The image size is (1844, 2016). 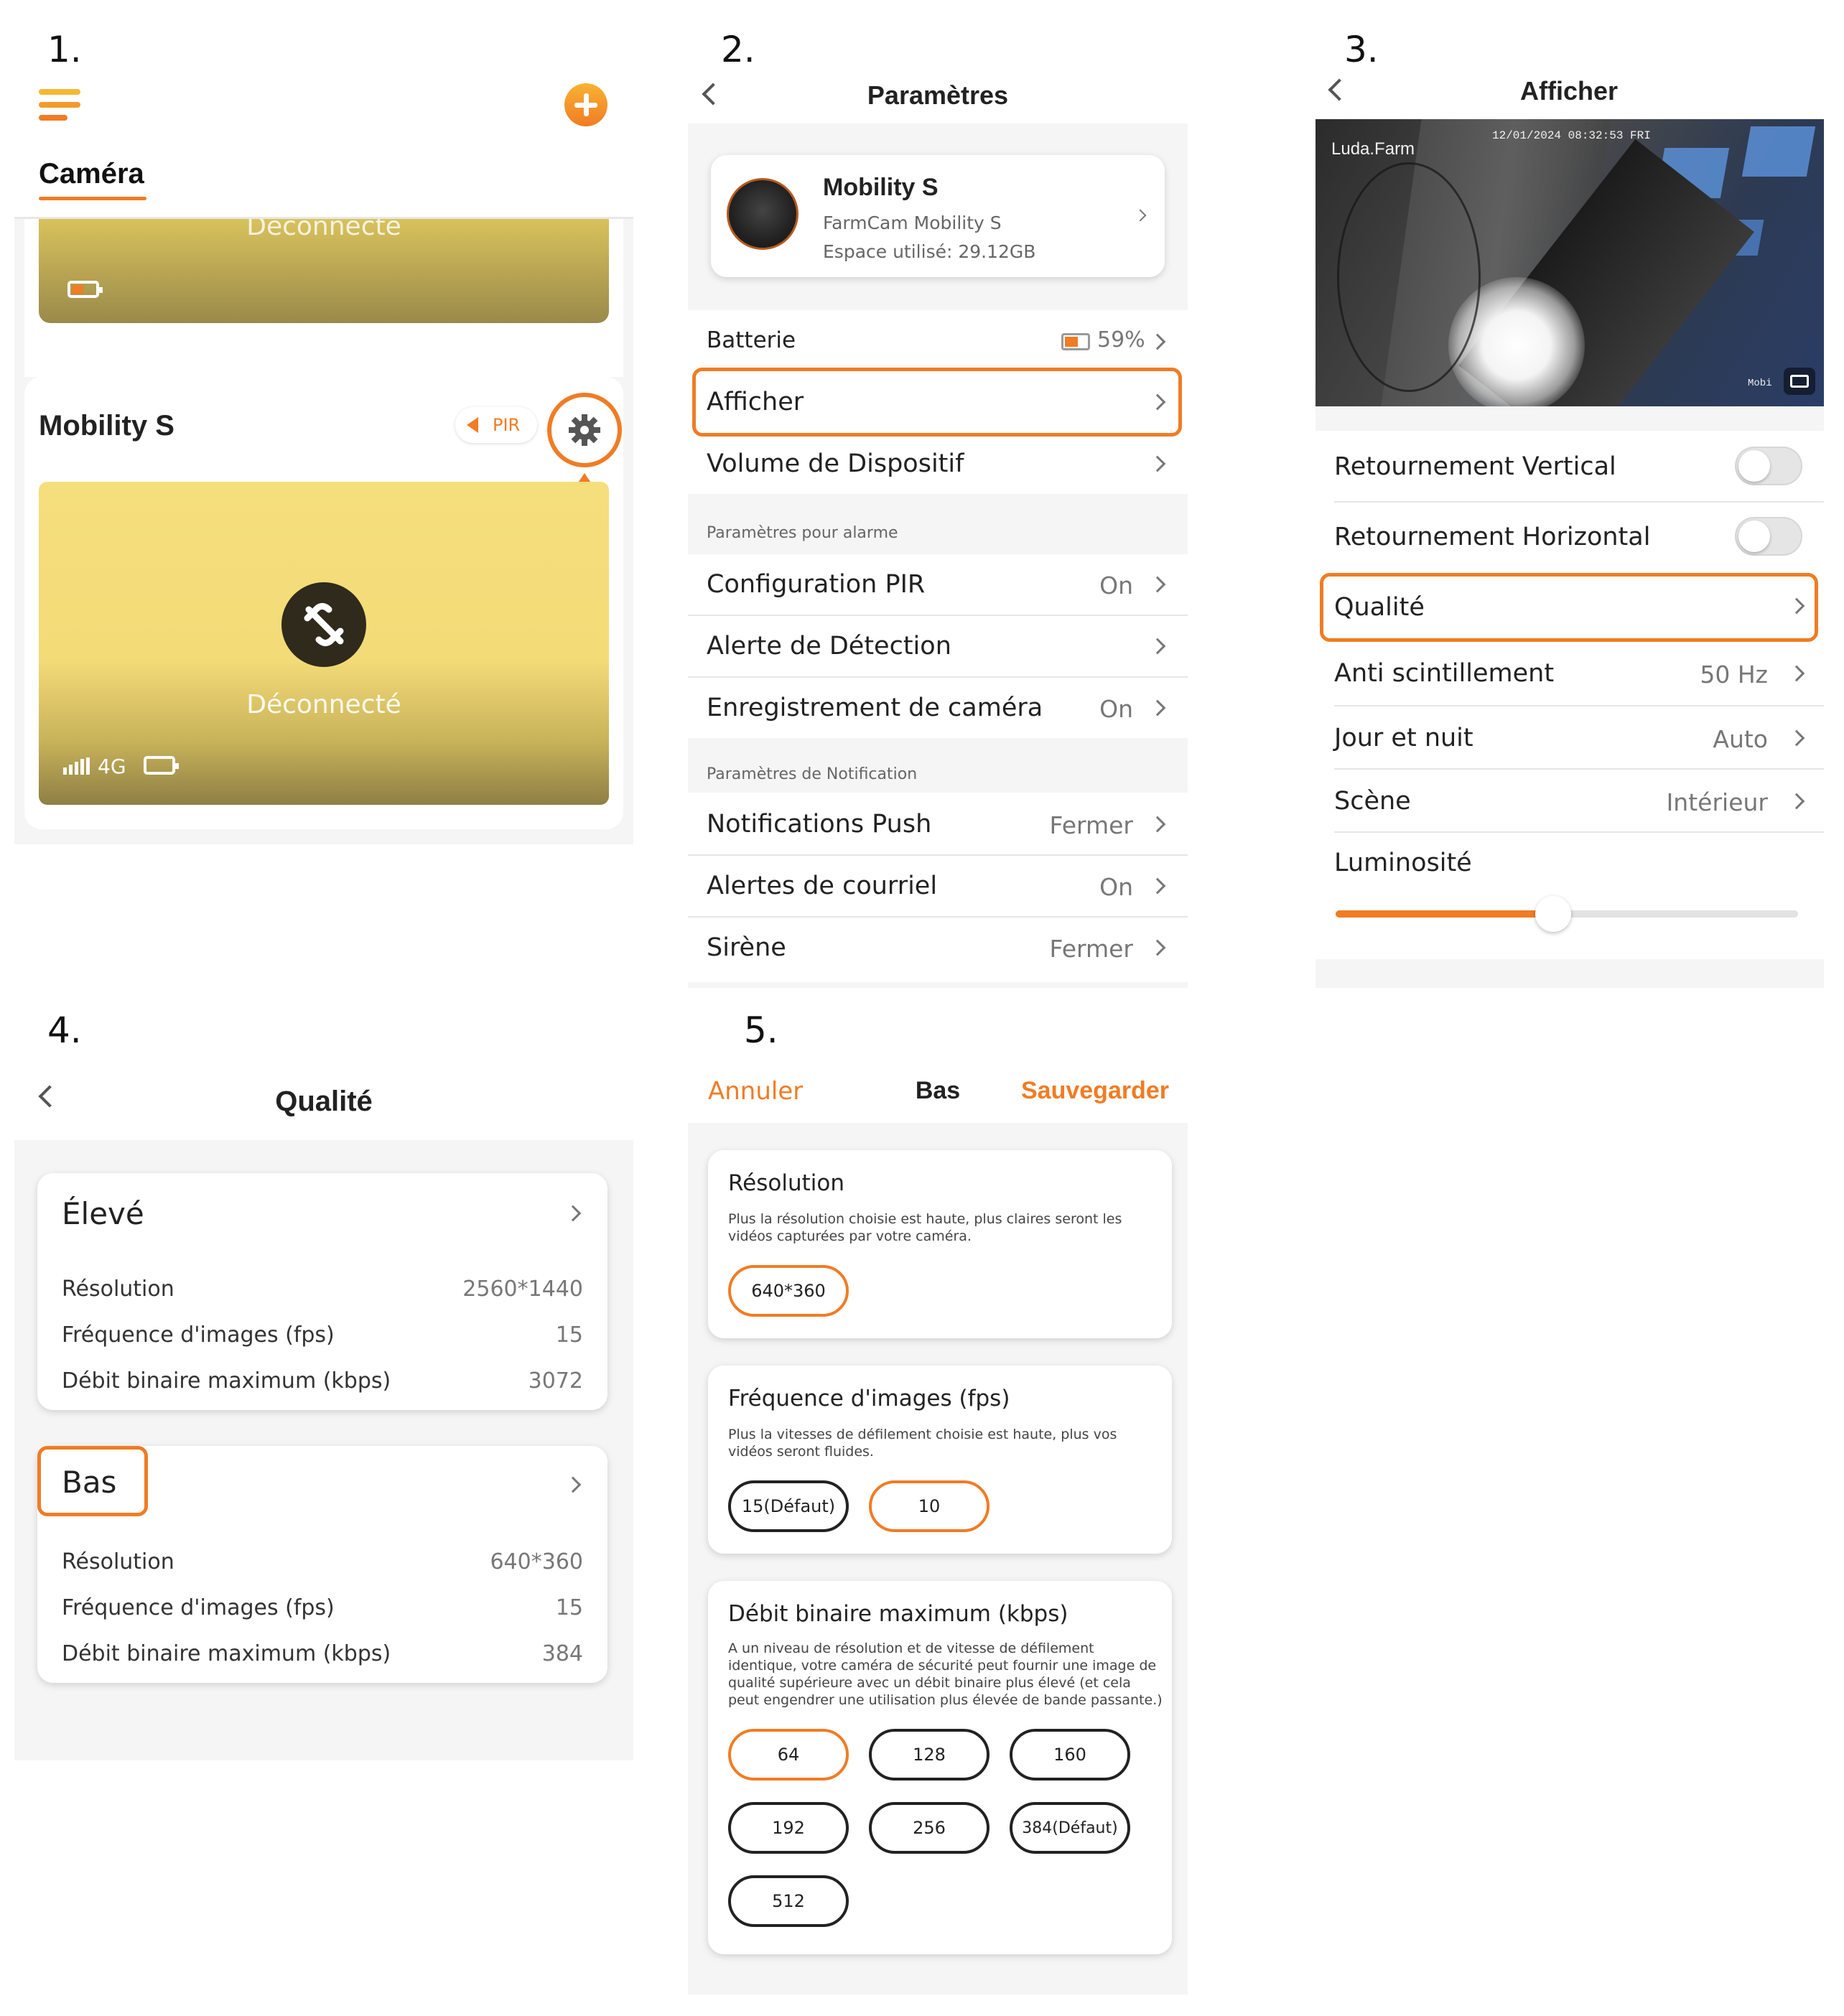 I want to click on brightness-slider, so click(x=1567, y=914).